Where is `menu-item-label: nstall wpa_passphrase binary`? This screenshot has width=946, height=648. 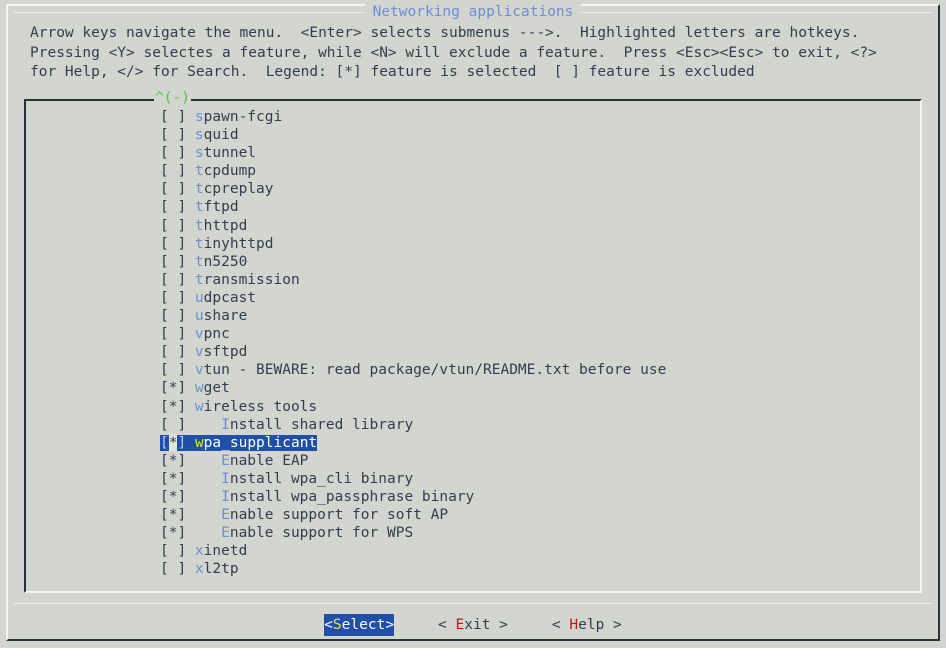 menu-item-label: nstall wpa_passphrase binary is located at coordinates (352, 496).